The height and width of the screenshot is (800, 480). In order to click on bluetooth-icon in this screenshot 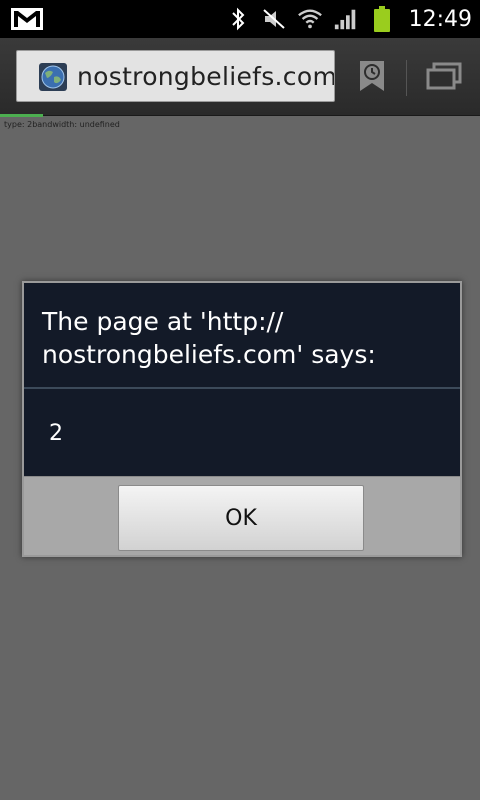, I will do `click(238, 19)`.